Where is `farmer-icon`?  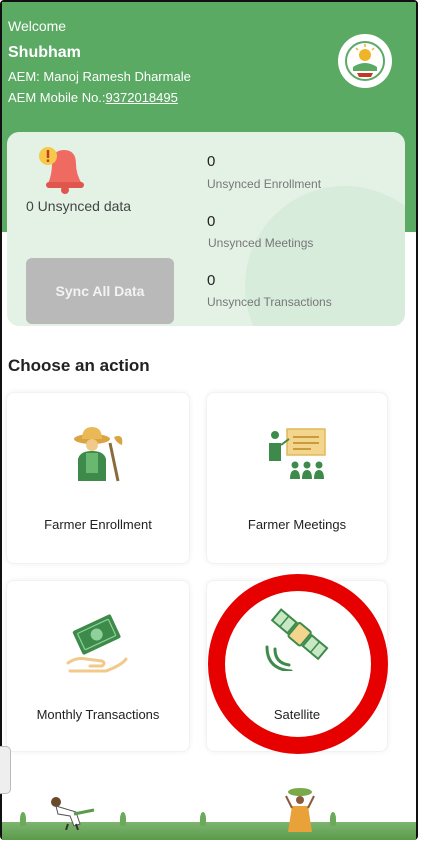 farmer-icon is located at coordinates (98, 455).